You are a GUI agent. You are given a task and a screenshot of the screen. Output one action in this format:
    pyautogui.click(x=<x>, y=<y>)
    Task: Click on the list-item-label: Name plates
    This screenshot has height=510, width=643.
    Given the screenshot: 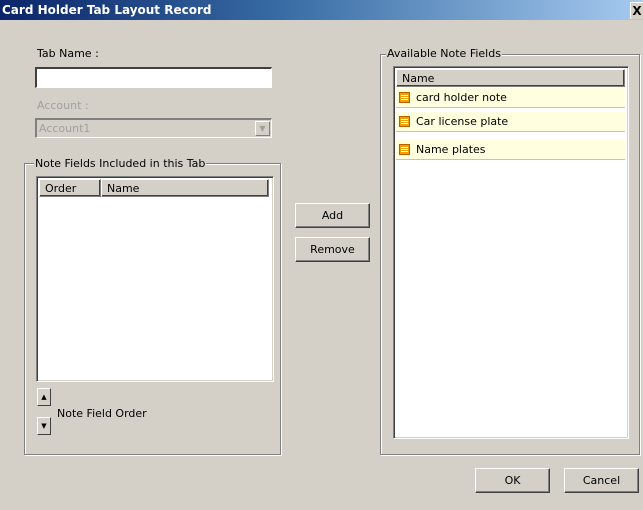 What is the action you would take?
    pyautogui.click(x=451, y=149)
    